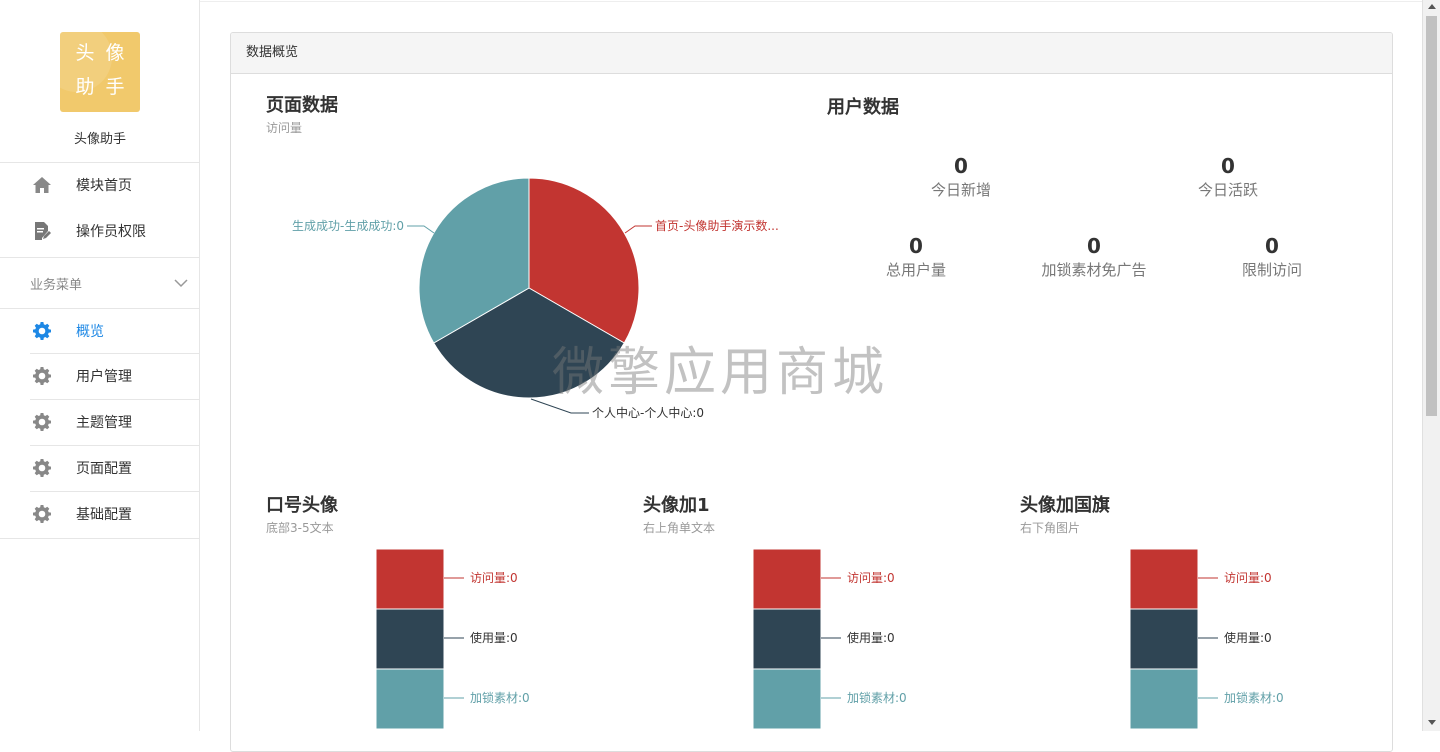 The height and width of the screenshot is (752, 1440). I want to click on stat-label: 限制访问, so click(1271, 270).